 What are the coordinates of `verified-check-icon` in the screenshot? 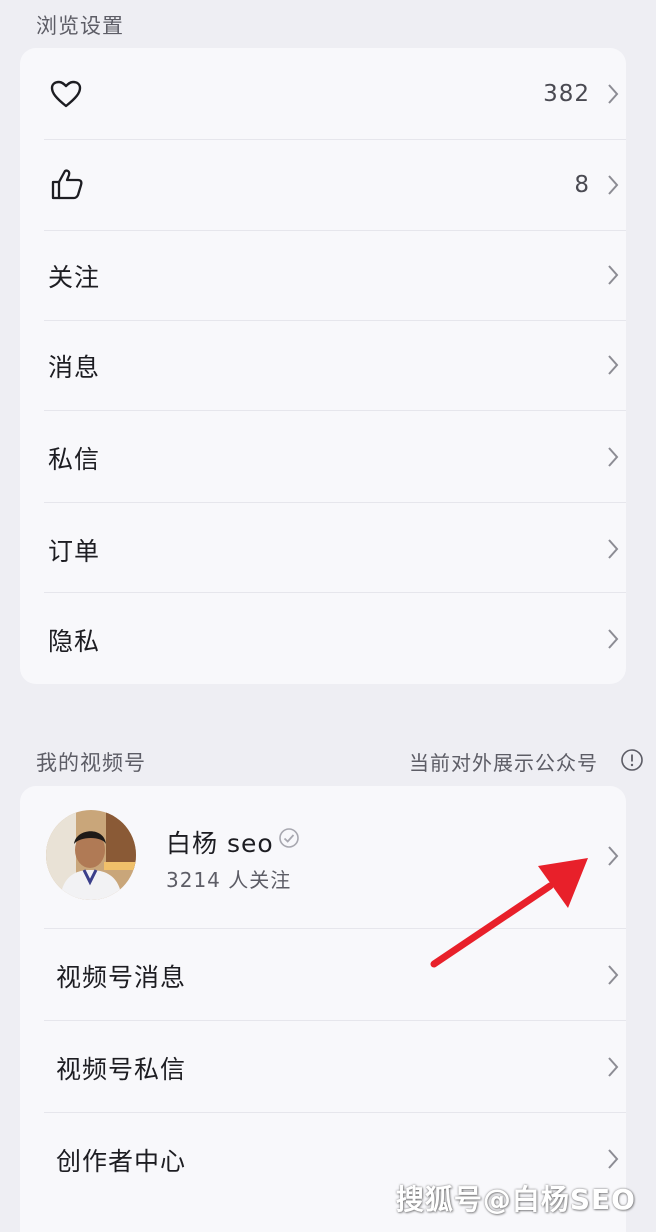 It's located at (289, 838).